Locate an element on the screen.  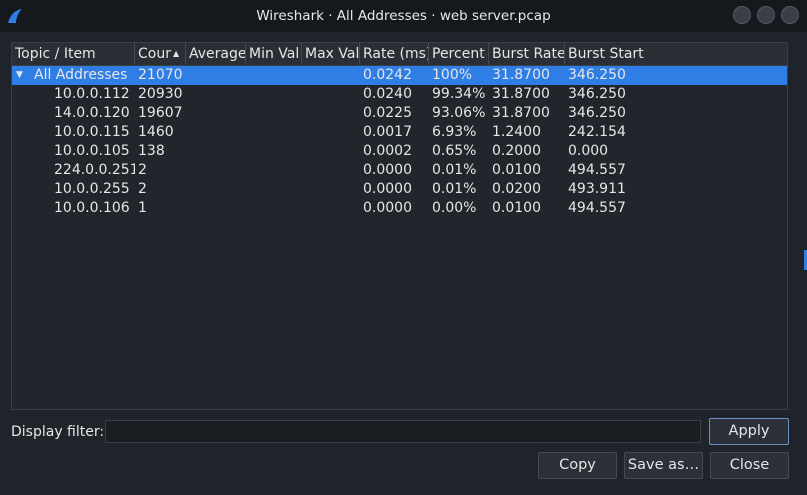
cell-count: 19607 is located at coordinates (160, 113).